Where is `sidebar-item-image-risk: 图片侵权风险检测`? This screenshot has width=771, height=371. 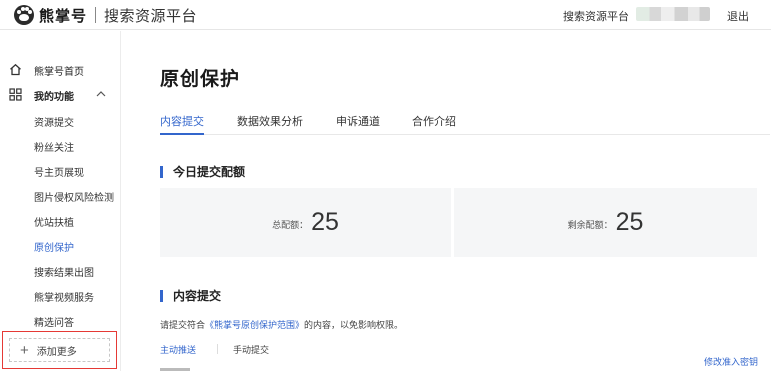
sidebar-item-image-risk: 图片侵权风险检测 is located at coordinates (74, 196).